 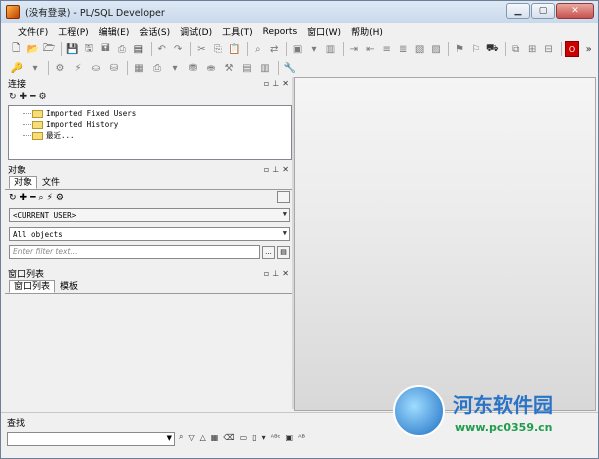 What do you see at coordinates (290, 437) in the screenshot?
I see `whole-word-icon: ▣` at bounding box center [290, 437].